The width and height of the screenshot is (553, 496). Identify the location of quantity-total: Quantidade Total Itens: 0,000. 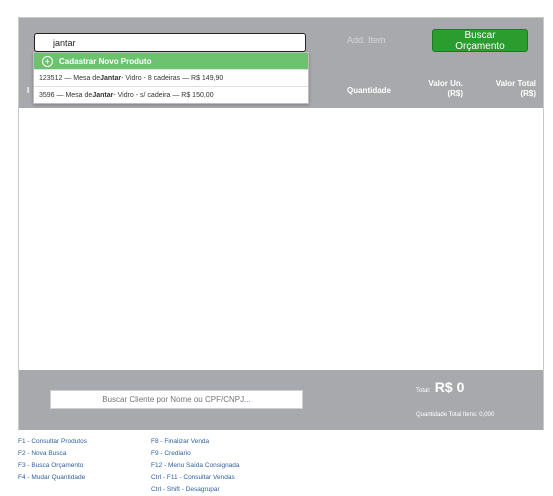
(455, 415).